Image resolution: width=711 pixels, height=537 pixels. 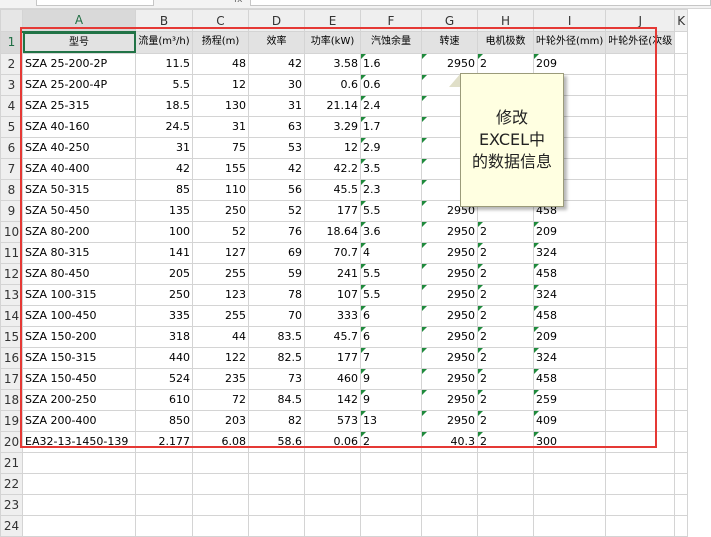 What do you see at coordinates (276, 315) in the screenshot?
I see `cell: 70` at bounding box center [276, 315].